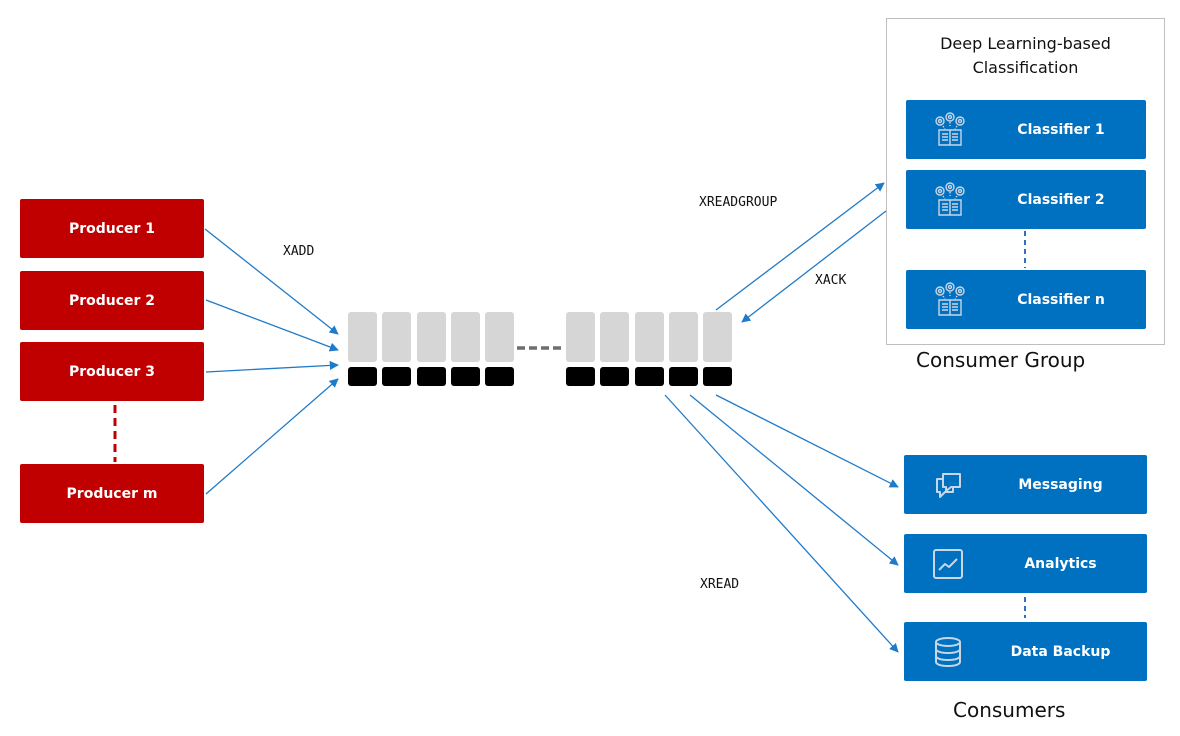 This screenshot has width=1180, height=736. I want to click on xack-arrow, so click(814, 266).